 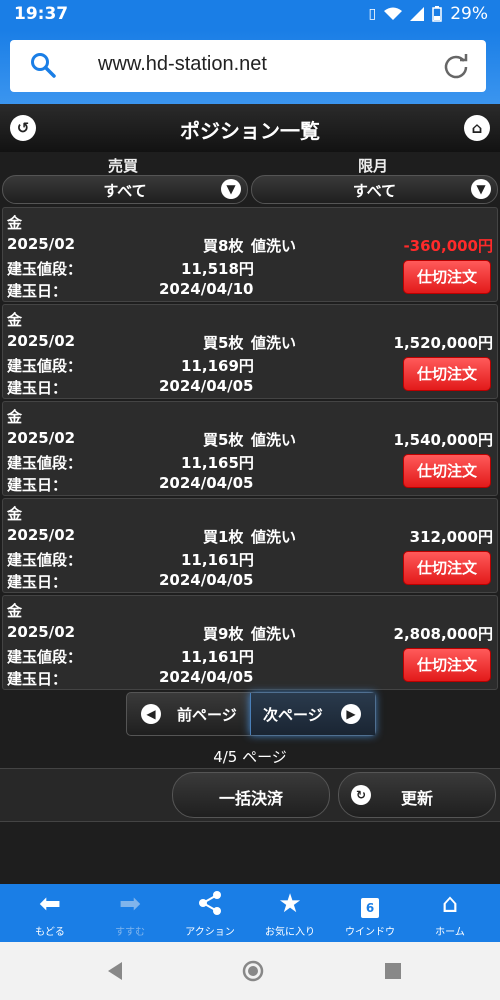 I want to click on signal-icon, so click(x=417, y=14).